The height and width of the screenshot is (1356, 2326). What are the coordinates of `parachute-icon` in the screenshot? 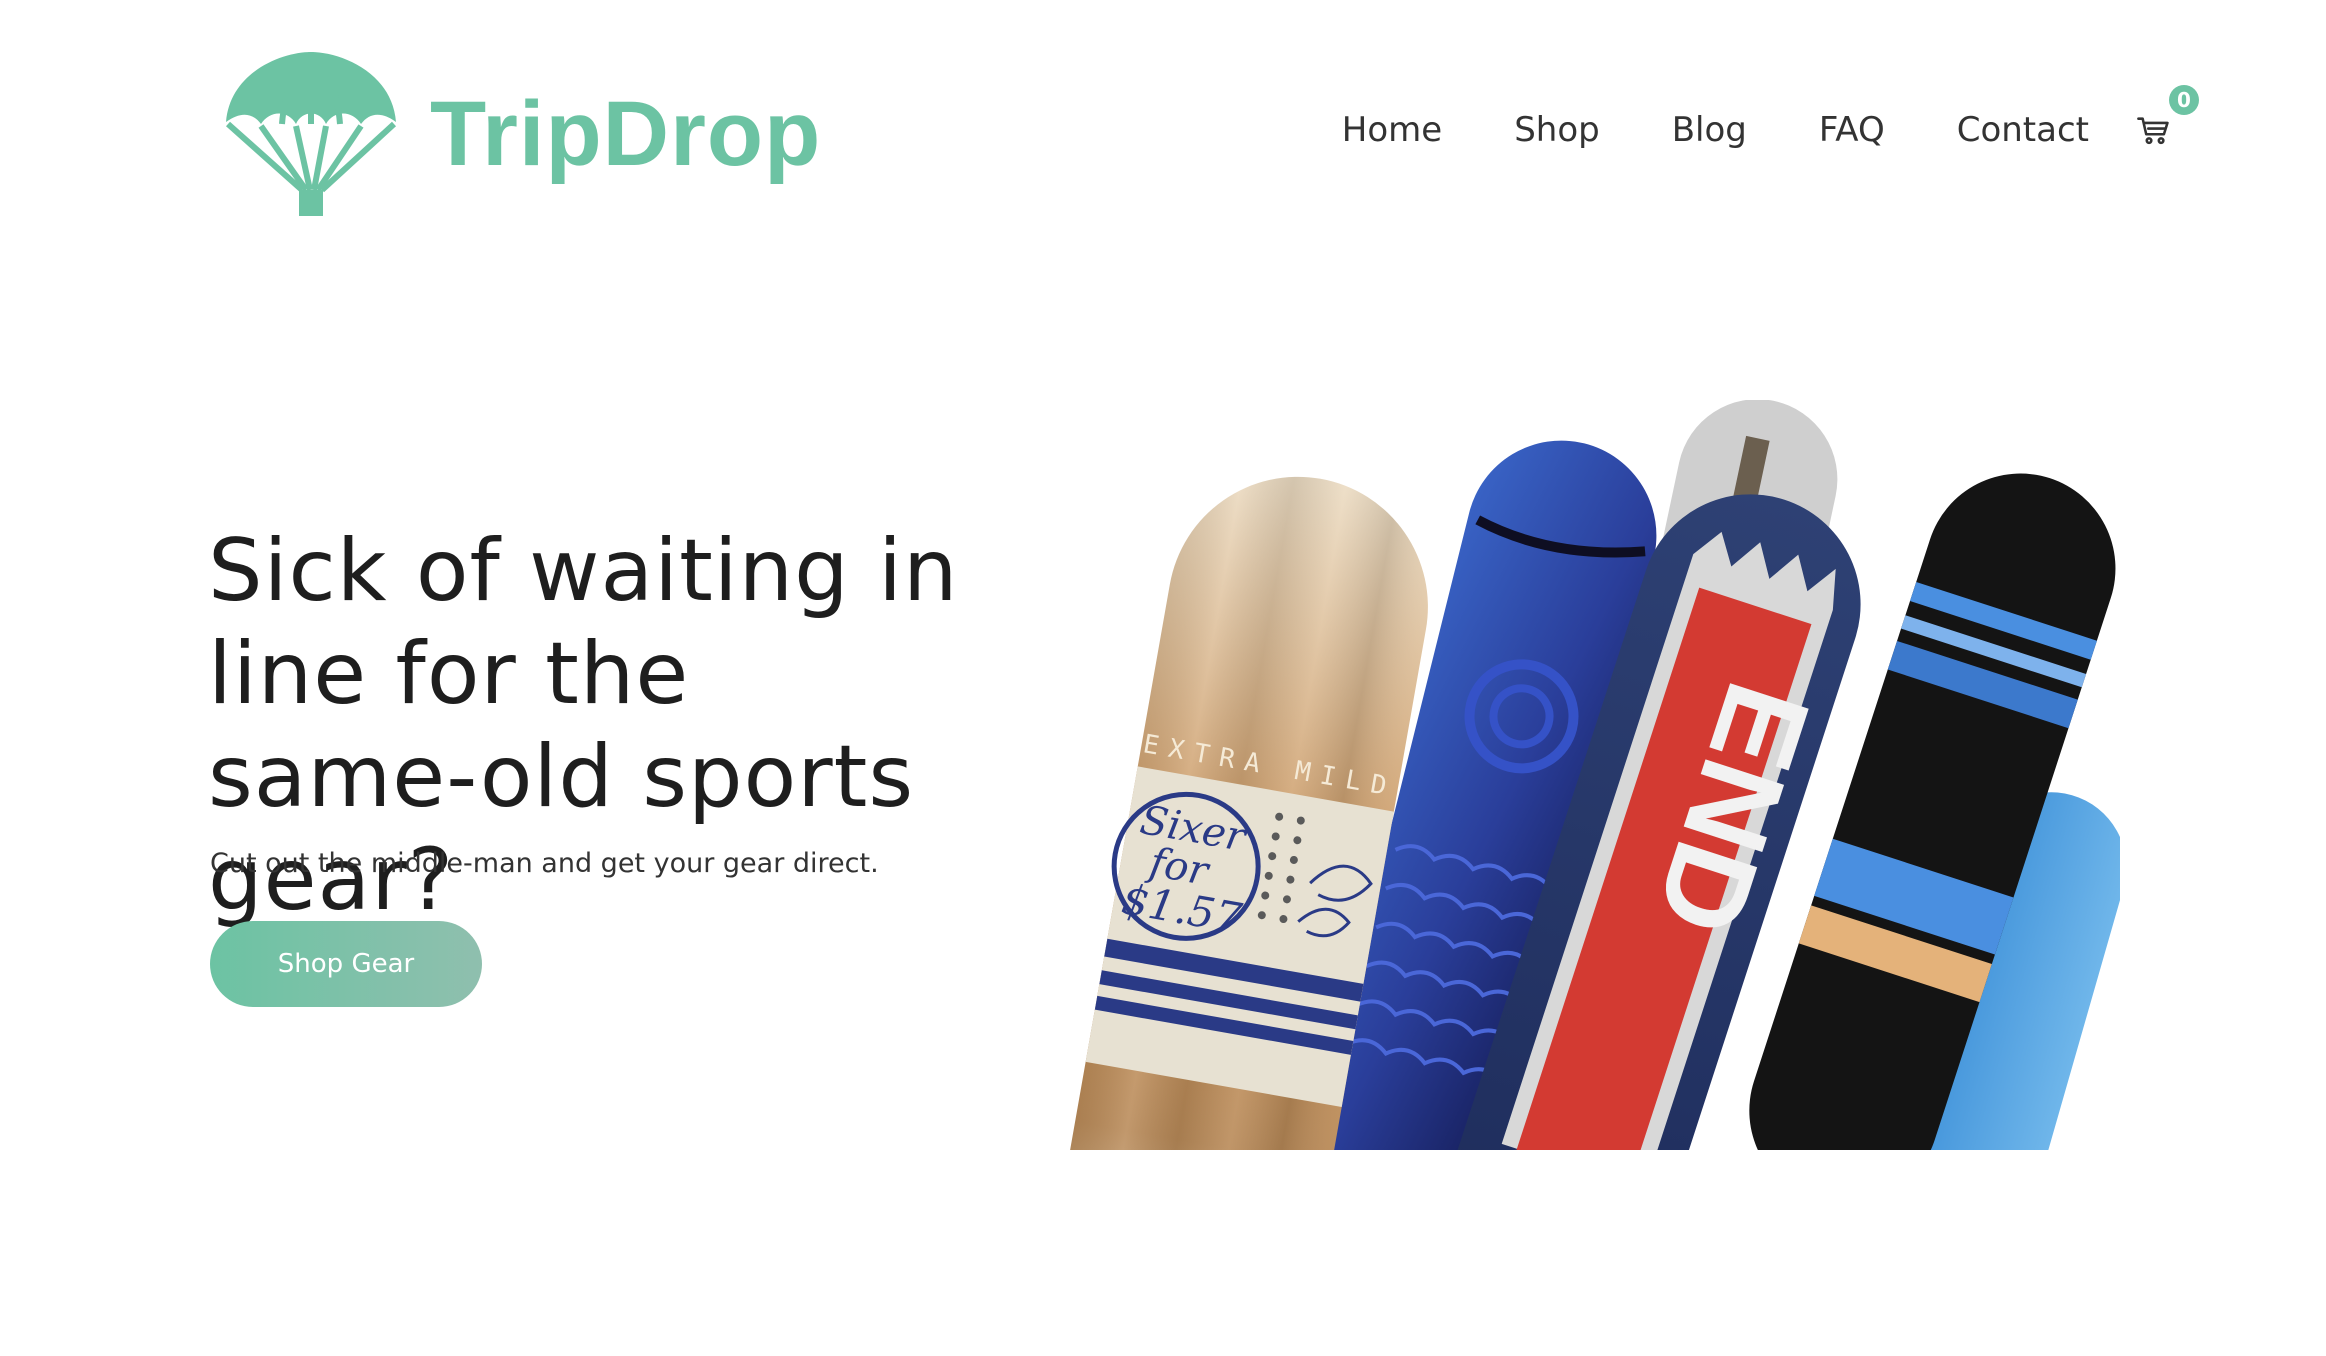 It's located at (311, 134).